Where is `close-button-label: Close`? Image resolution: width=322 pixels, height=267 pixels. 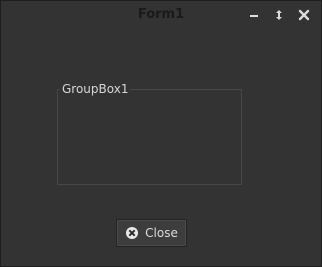
close-button-label: Close is located at coordinates (161, 233).